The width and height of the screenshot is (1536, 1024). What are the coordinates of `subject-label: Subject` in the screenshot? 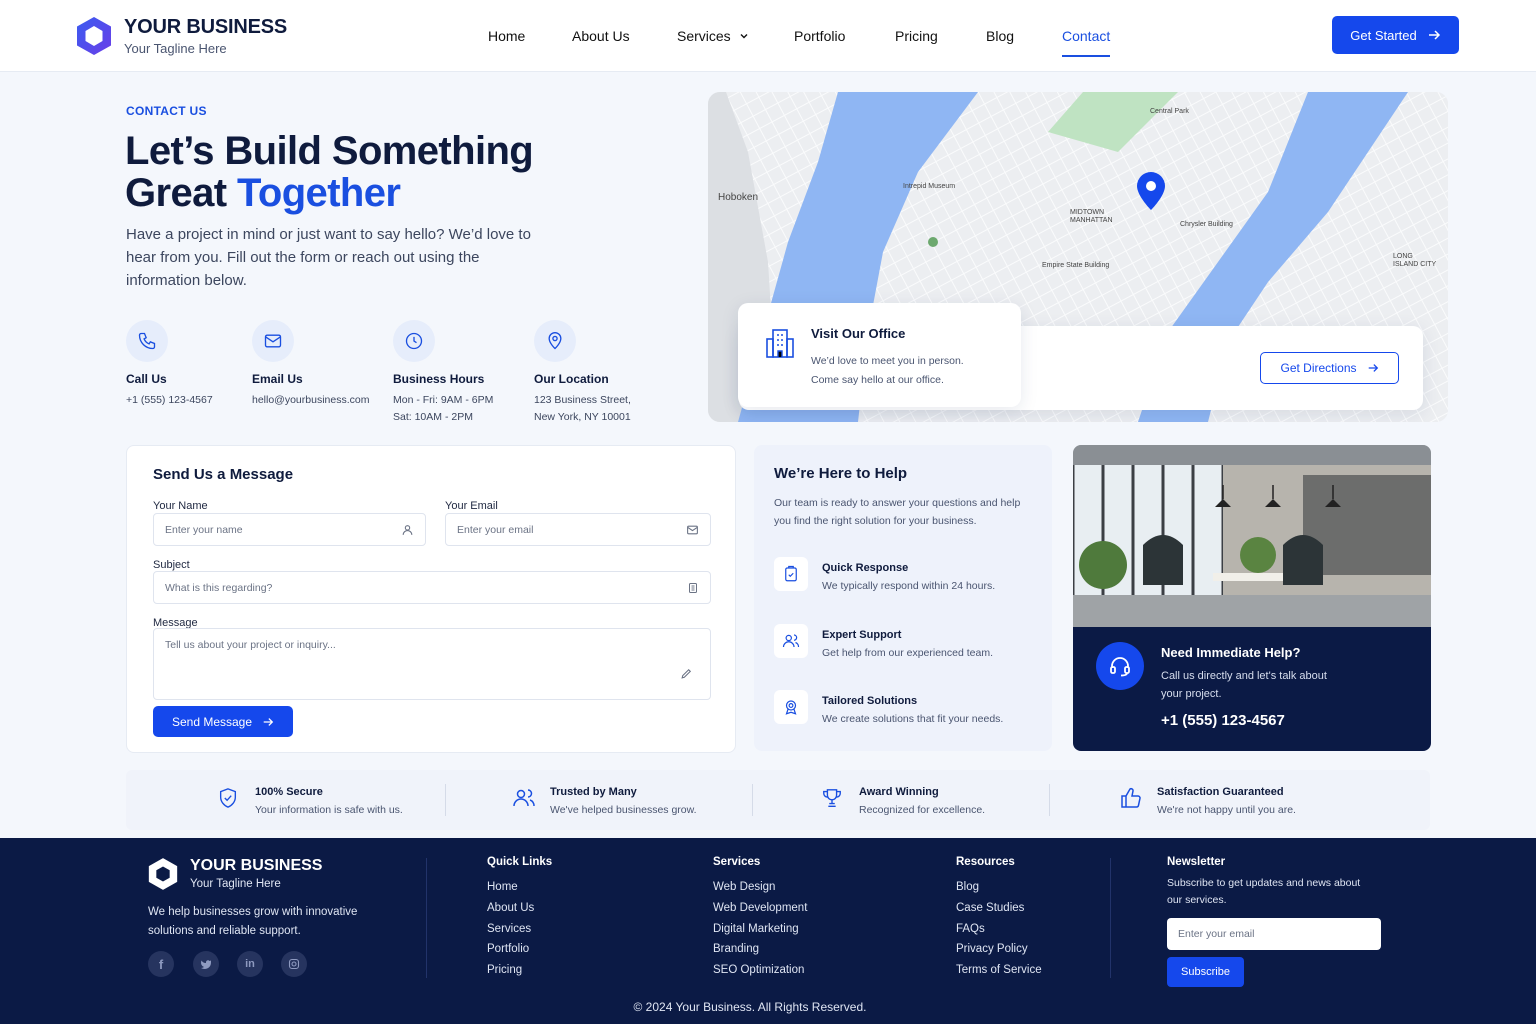 It's located at (171, 565).